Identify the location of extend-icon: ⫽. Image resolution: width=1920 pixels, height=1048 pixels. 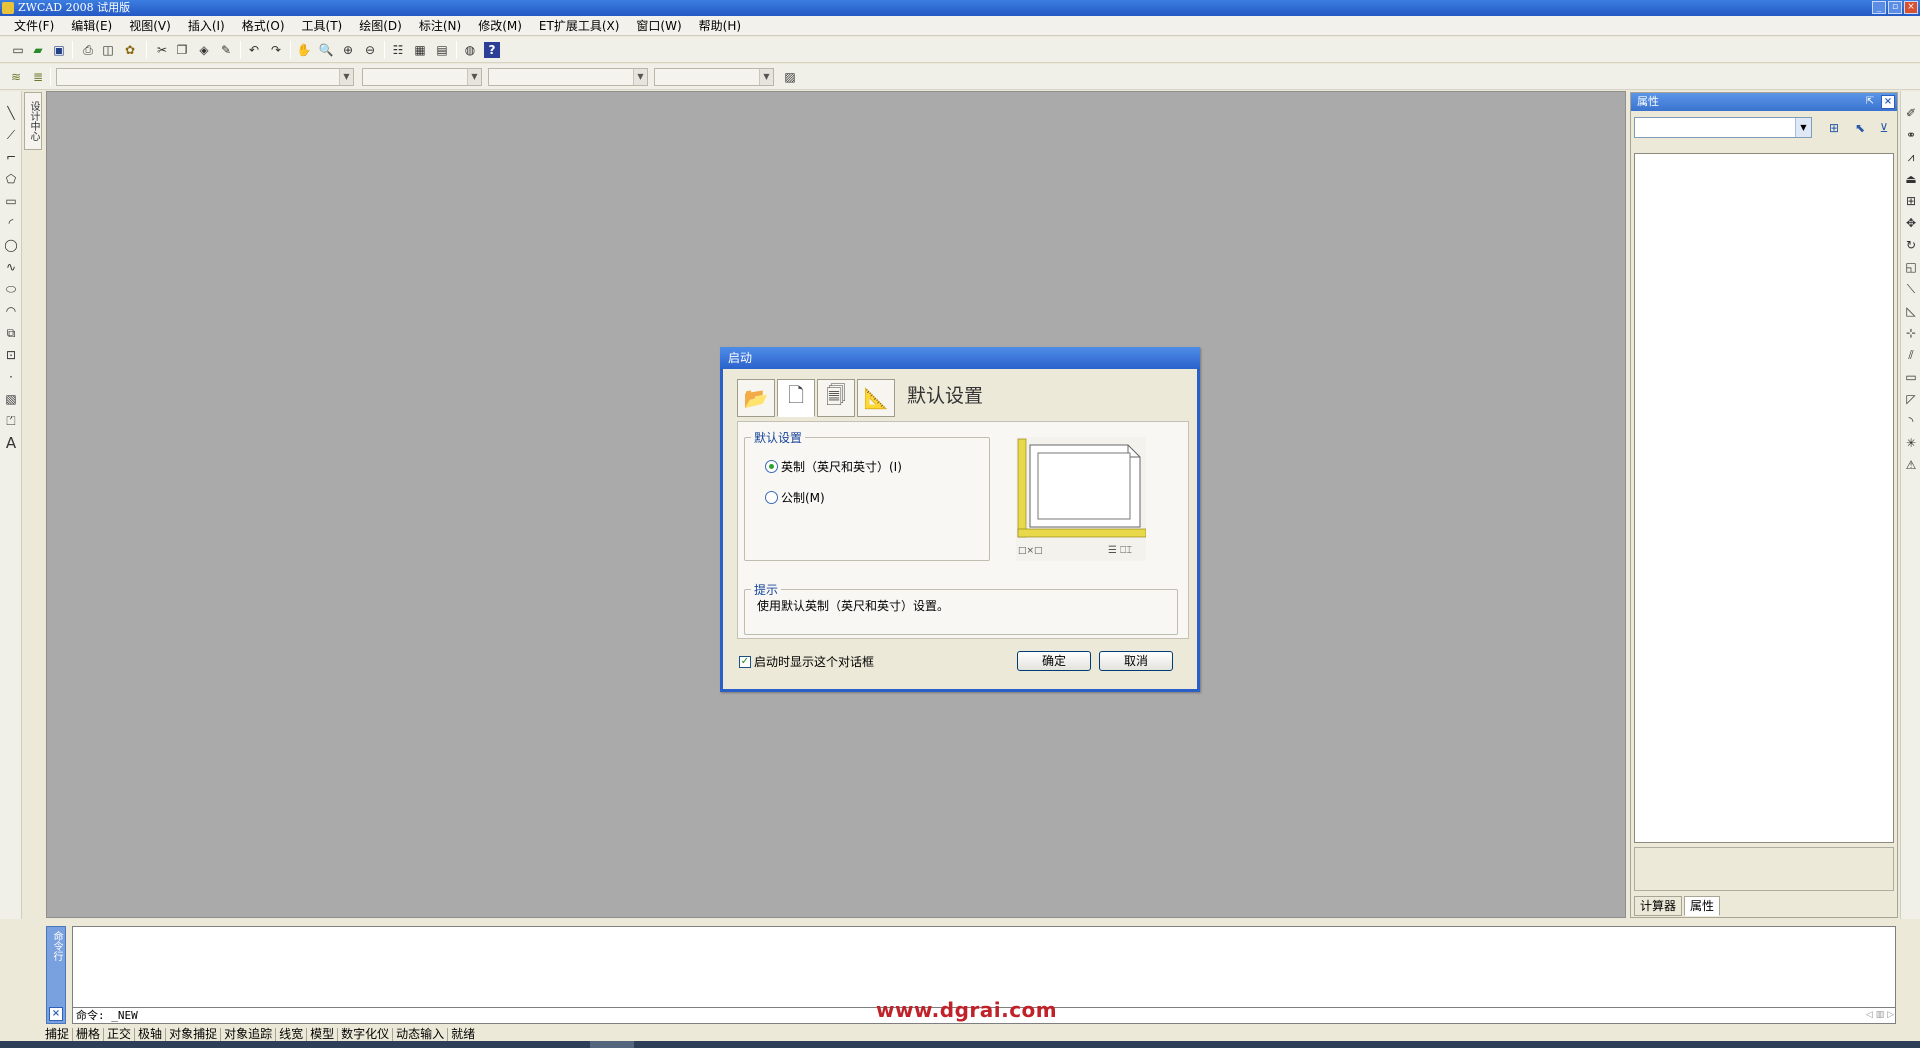
(1911, 355).